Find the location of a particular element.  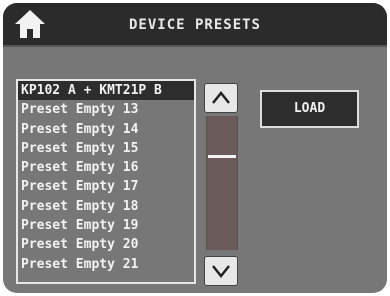

preset-list-item: Preset Empty 16 is located at coordinates (106, 167).